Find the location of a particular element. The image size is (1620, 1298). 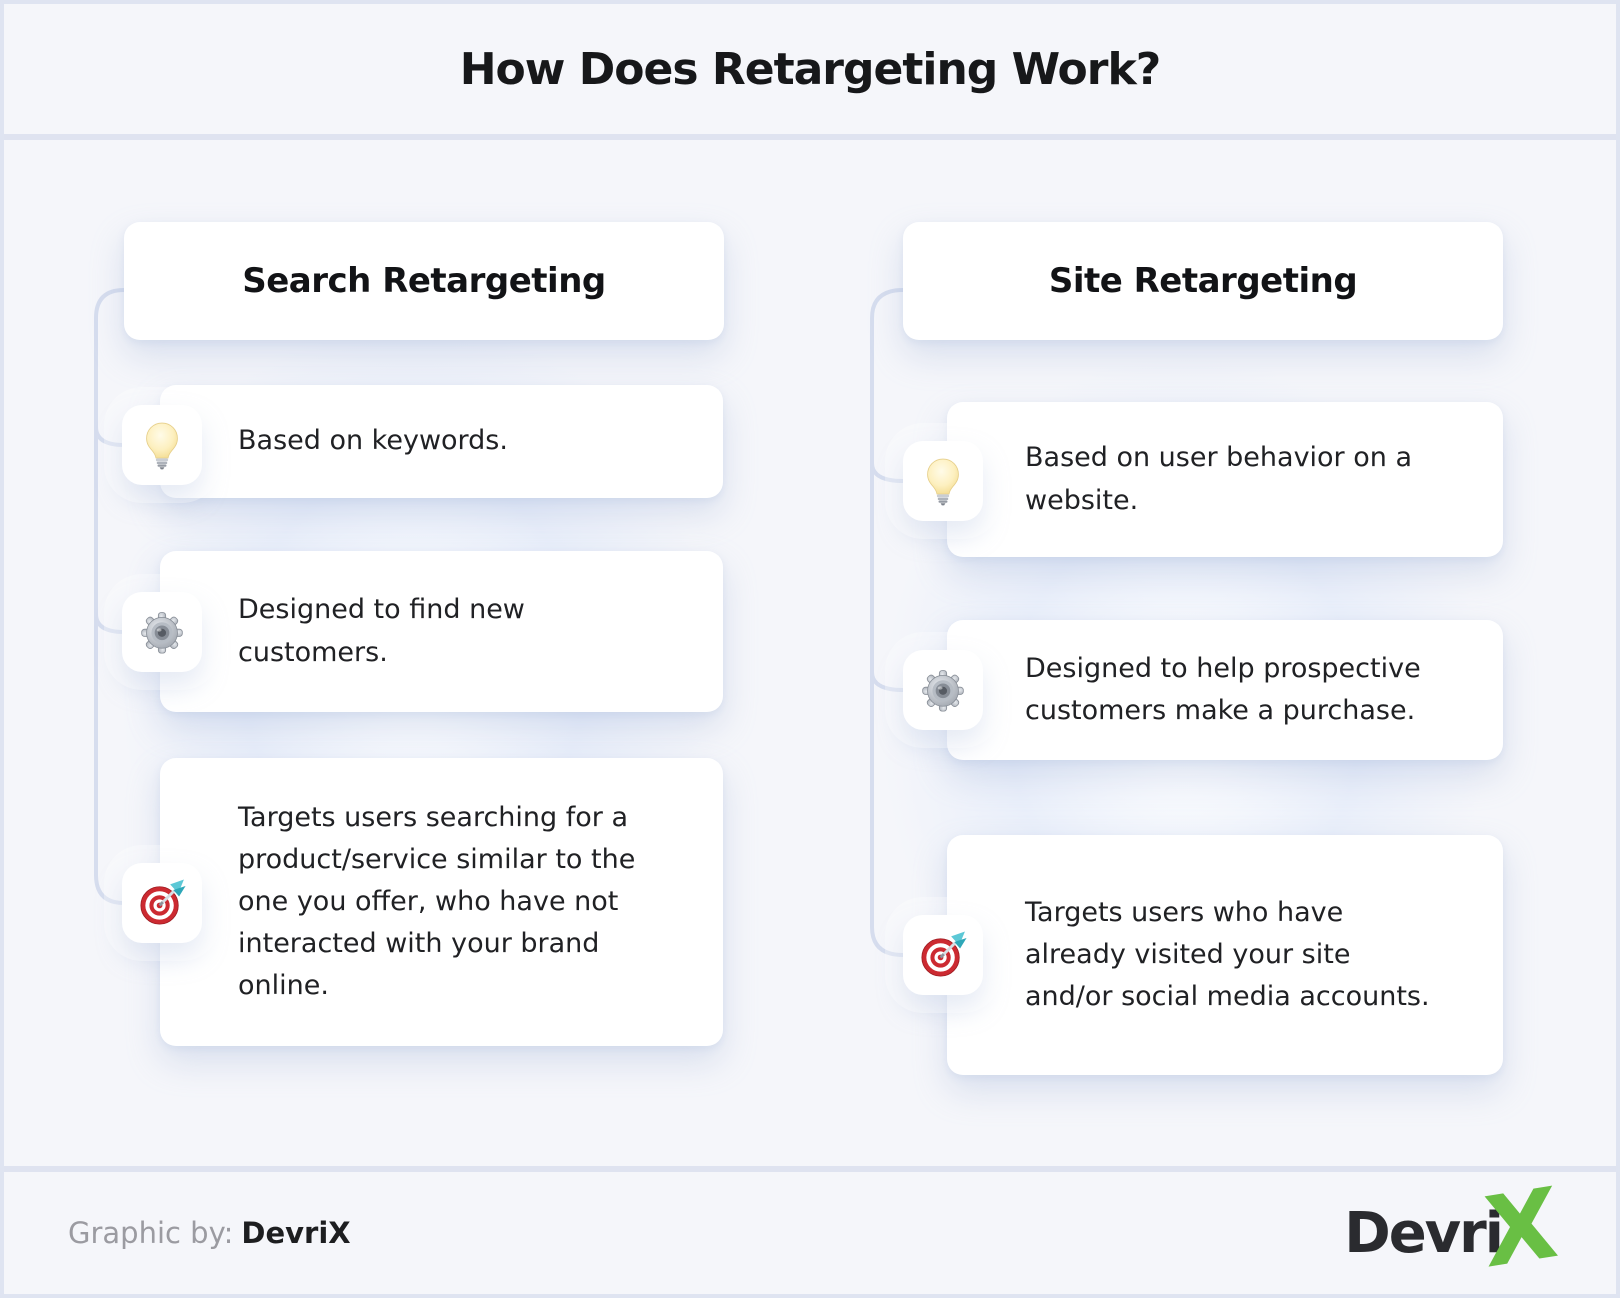

site-item-user-behavior-card: Based on user behavior on a website. is located at coordinates (1225, 479).